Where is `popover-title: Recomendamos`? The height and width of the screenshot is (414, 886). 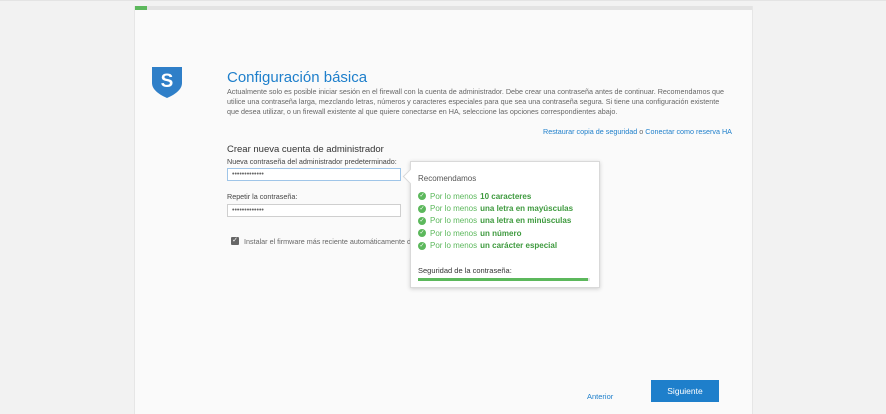
popover-title: Recomendamos is located at coordinates (447, 178).